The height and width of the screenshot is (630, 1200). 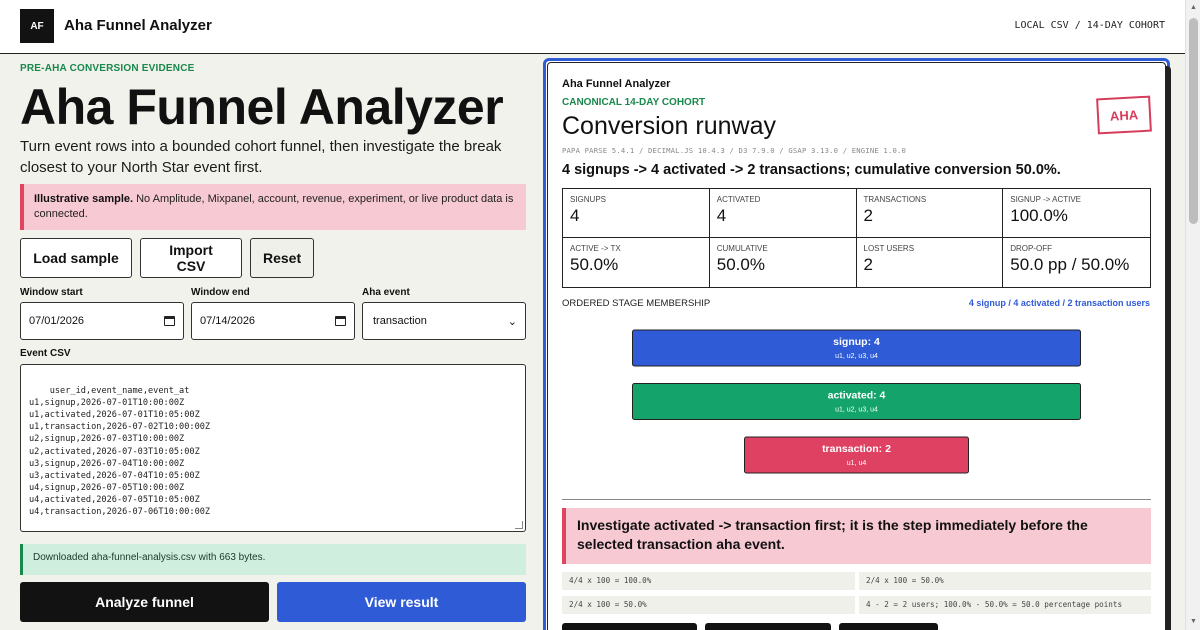 I want to click on action-buttons: Load sample Import CSV Reset, so click(x=167, y=258).